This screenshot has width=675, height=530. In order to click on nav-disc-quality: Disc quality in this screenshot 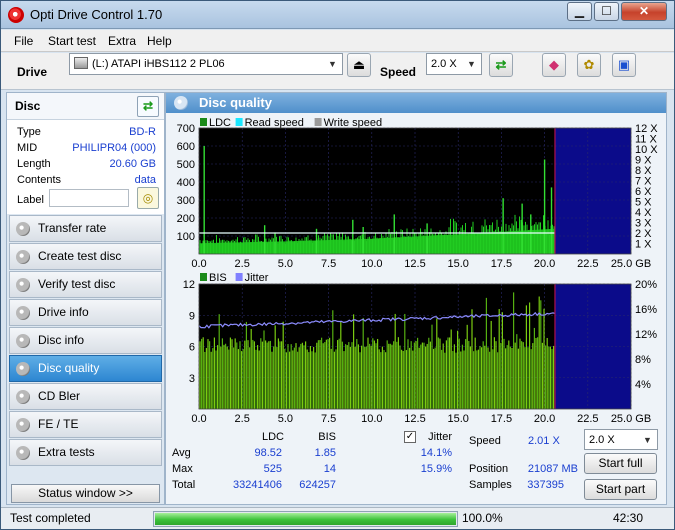, I will do `click(85, 368)`.